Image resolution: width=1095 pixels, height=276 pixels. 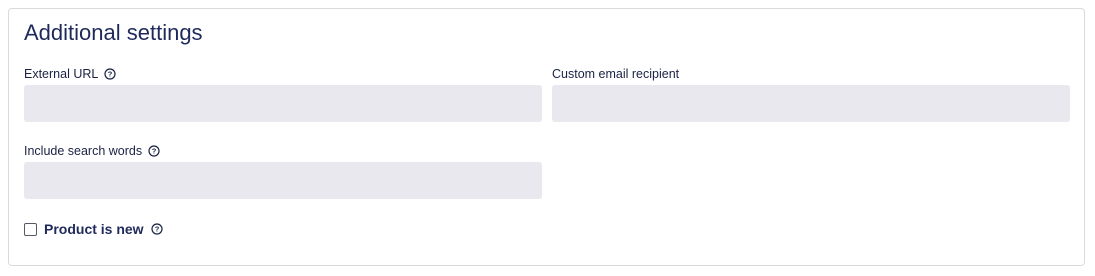 I want to click on custom-email-recipient-label: Custom email recipient, so click(x=616, y=74).